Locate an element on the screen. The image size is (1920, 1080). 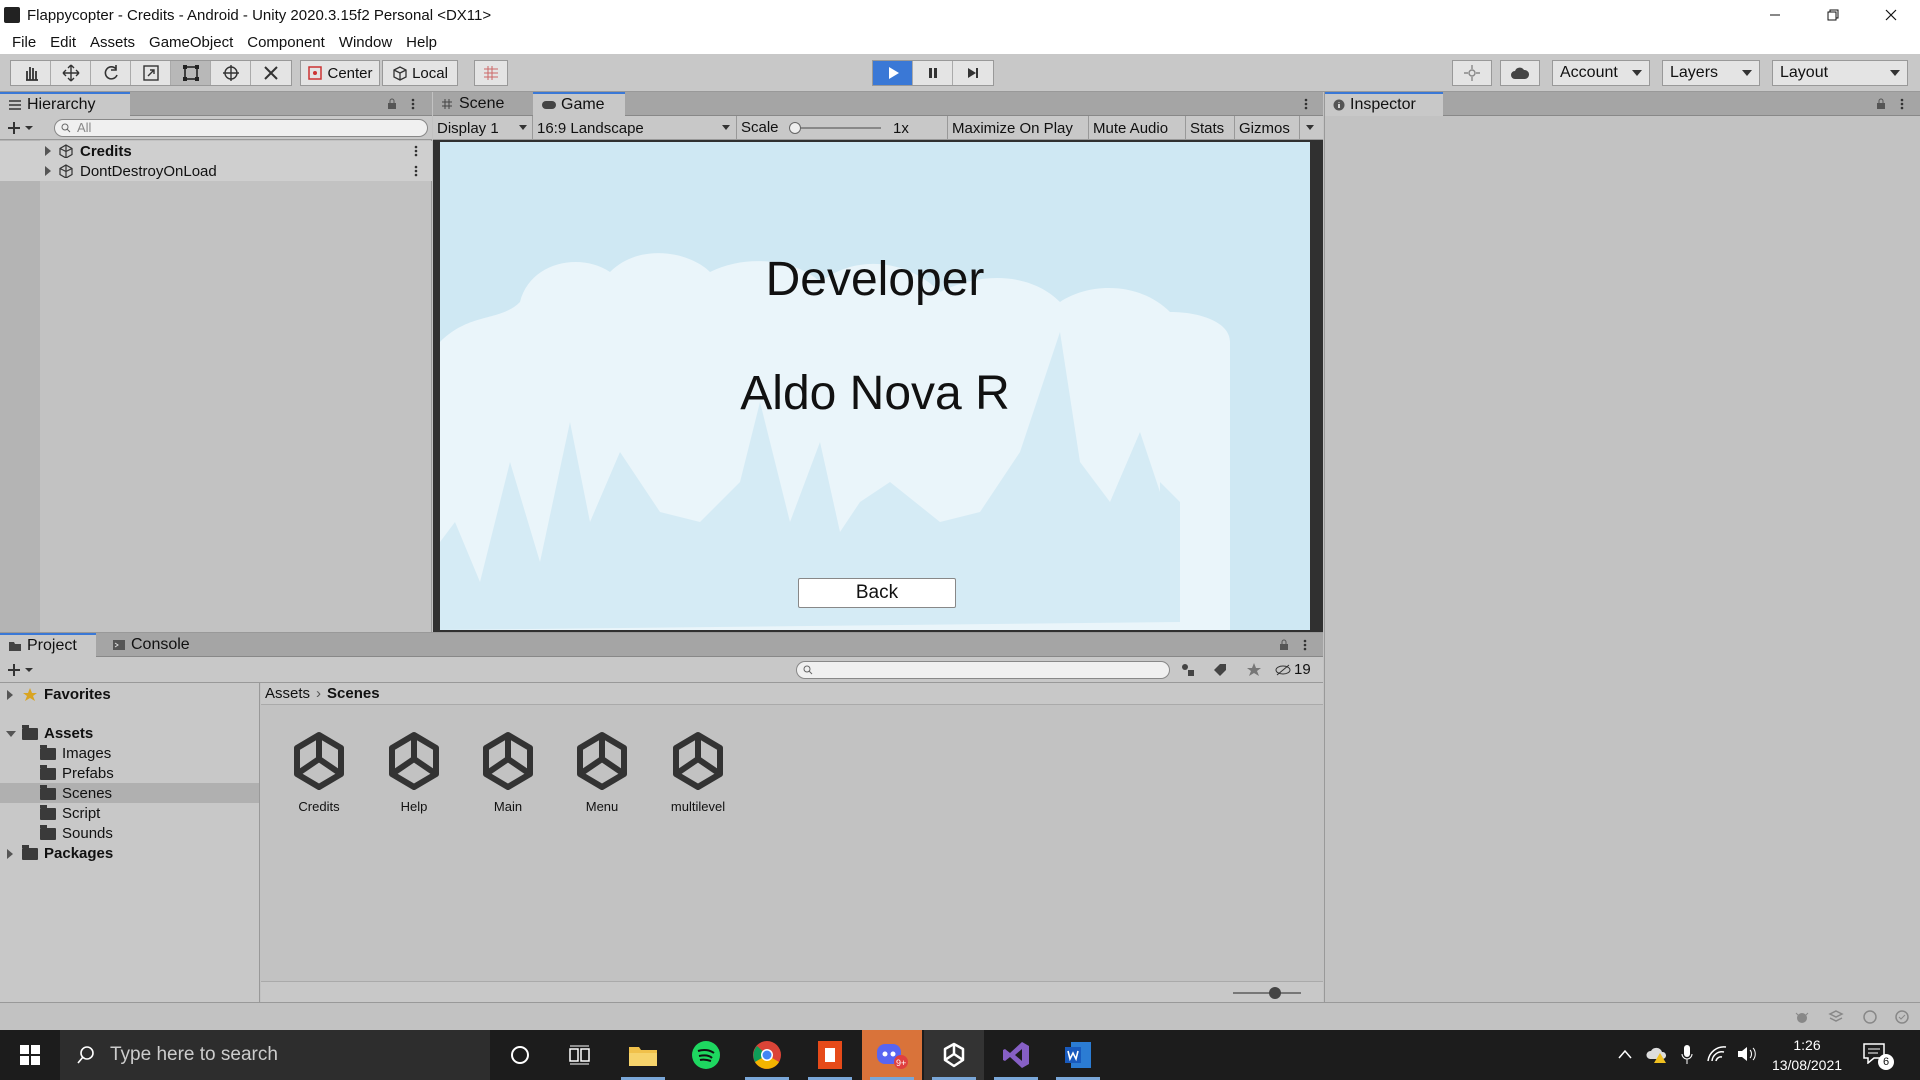
scene-asset-credits: Credits is located at coordinates (319, 771).